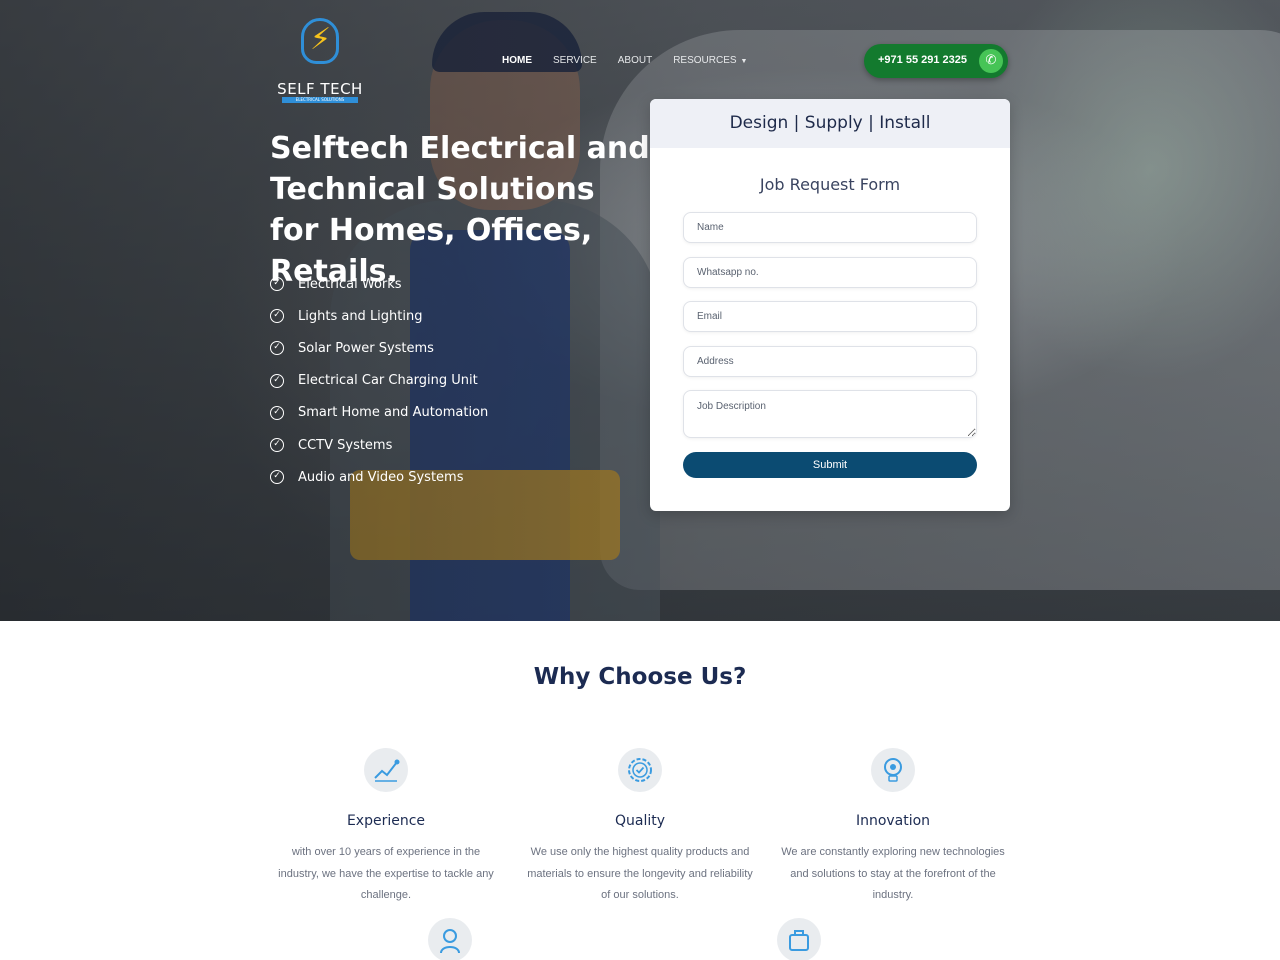  What do you see at coordinates (350, 284) in the screenshot?
I see `feature-label: Electrical Works` at bounding box center [350, 284].